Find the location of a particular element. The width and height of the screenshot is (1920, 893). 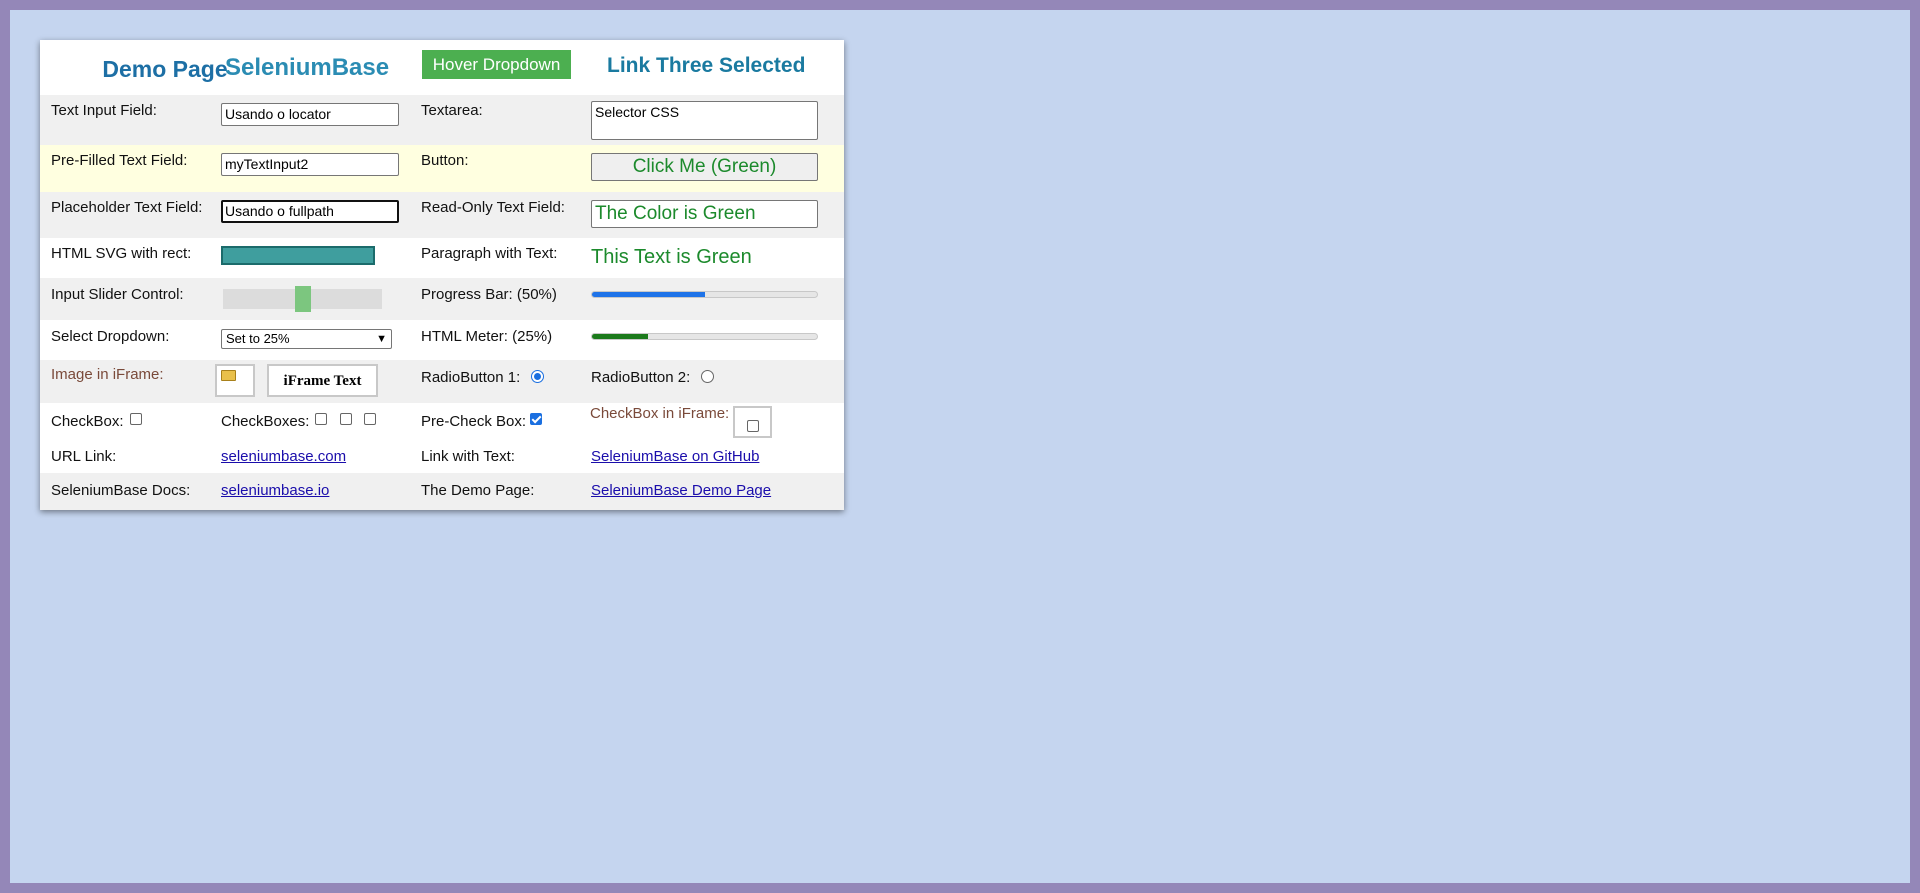

slider-label: Input Slider Control: is located at coordinates (117, 294).